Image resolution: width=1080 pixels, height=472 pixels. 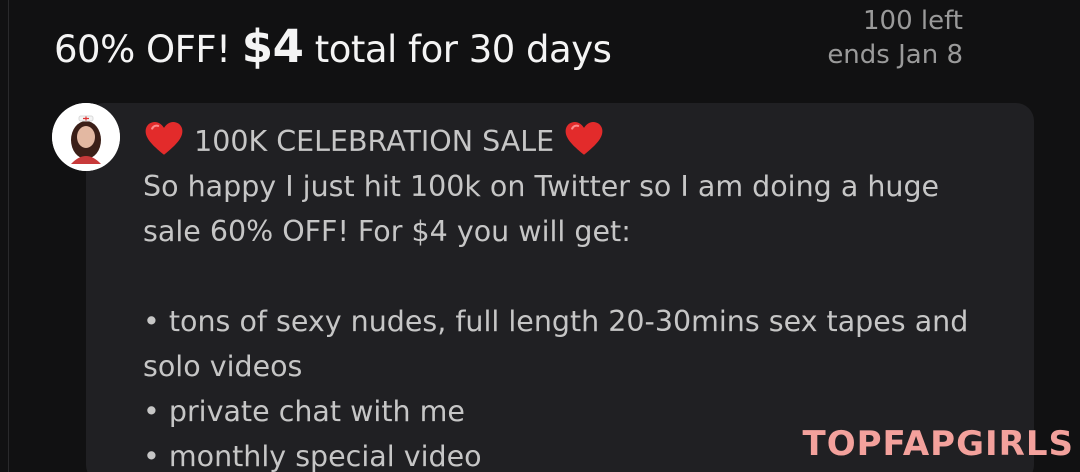 What do you see at coordinates (895, 55) in the screenshot?
I see `promo-end-date: ends Jan 8` at bounding box center [895, 55].